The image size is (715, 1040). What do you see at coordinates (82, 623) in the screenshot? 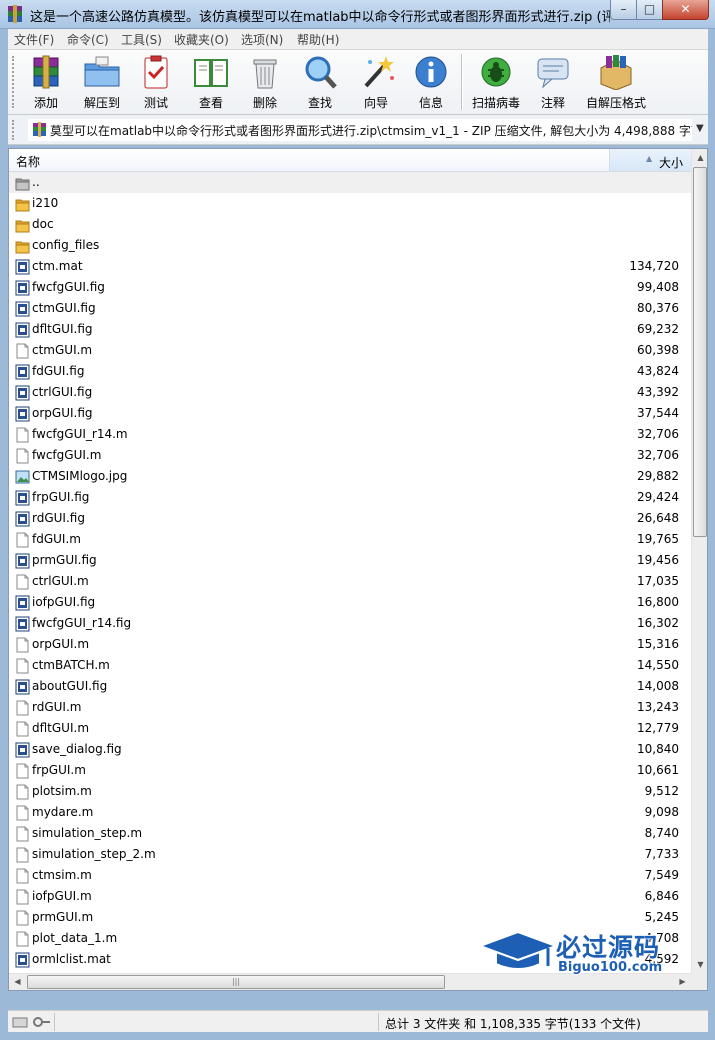
I see `file-name: fwcfgGUI_r14.fig` at bounding box center [82, 623].